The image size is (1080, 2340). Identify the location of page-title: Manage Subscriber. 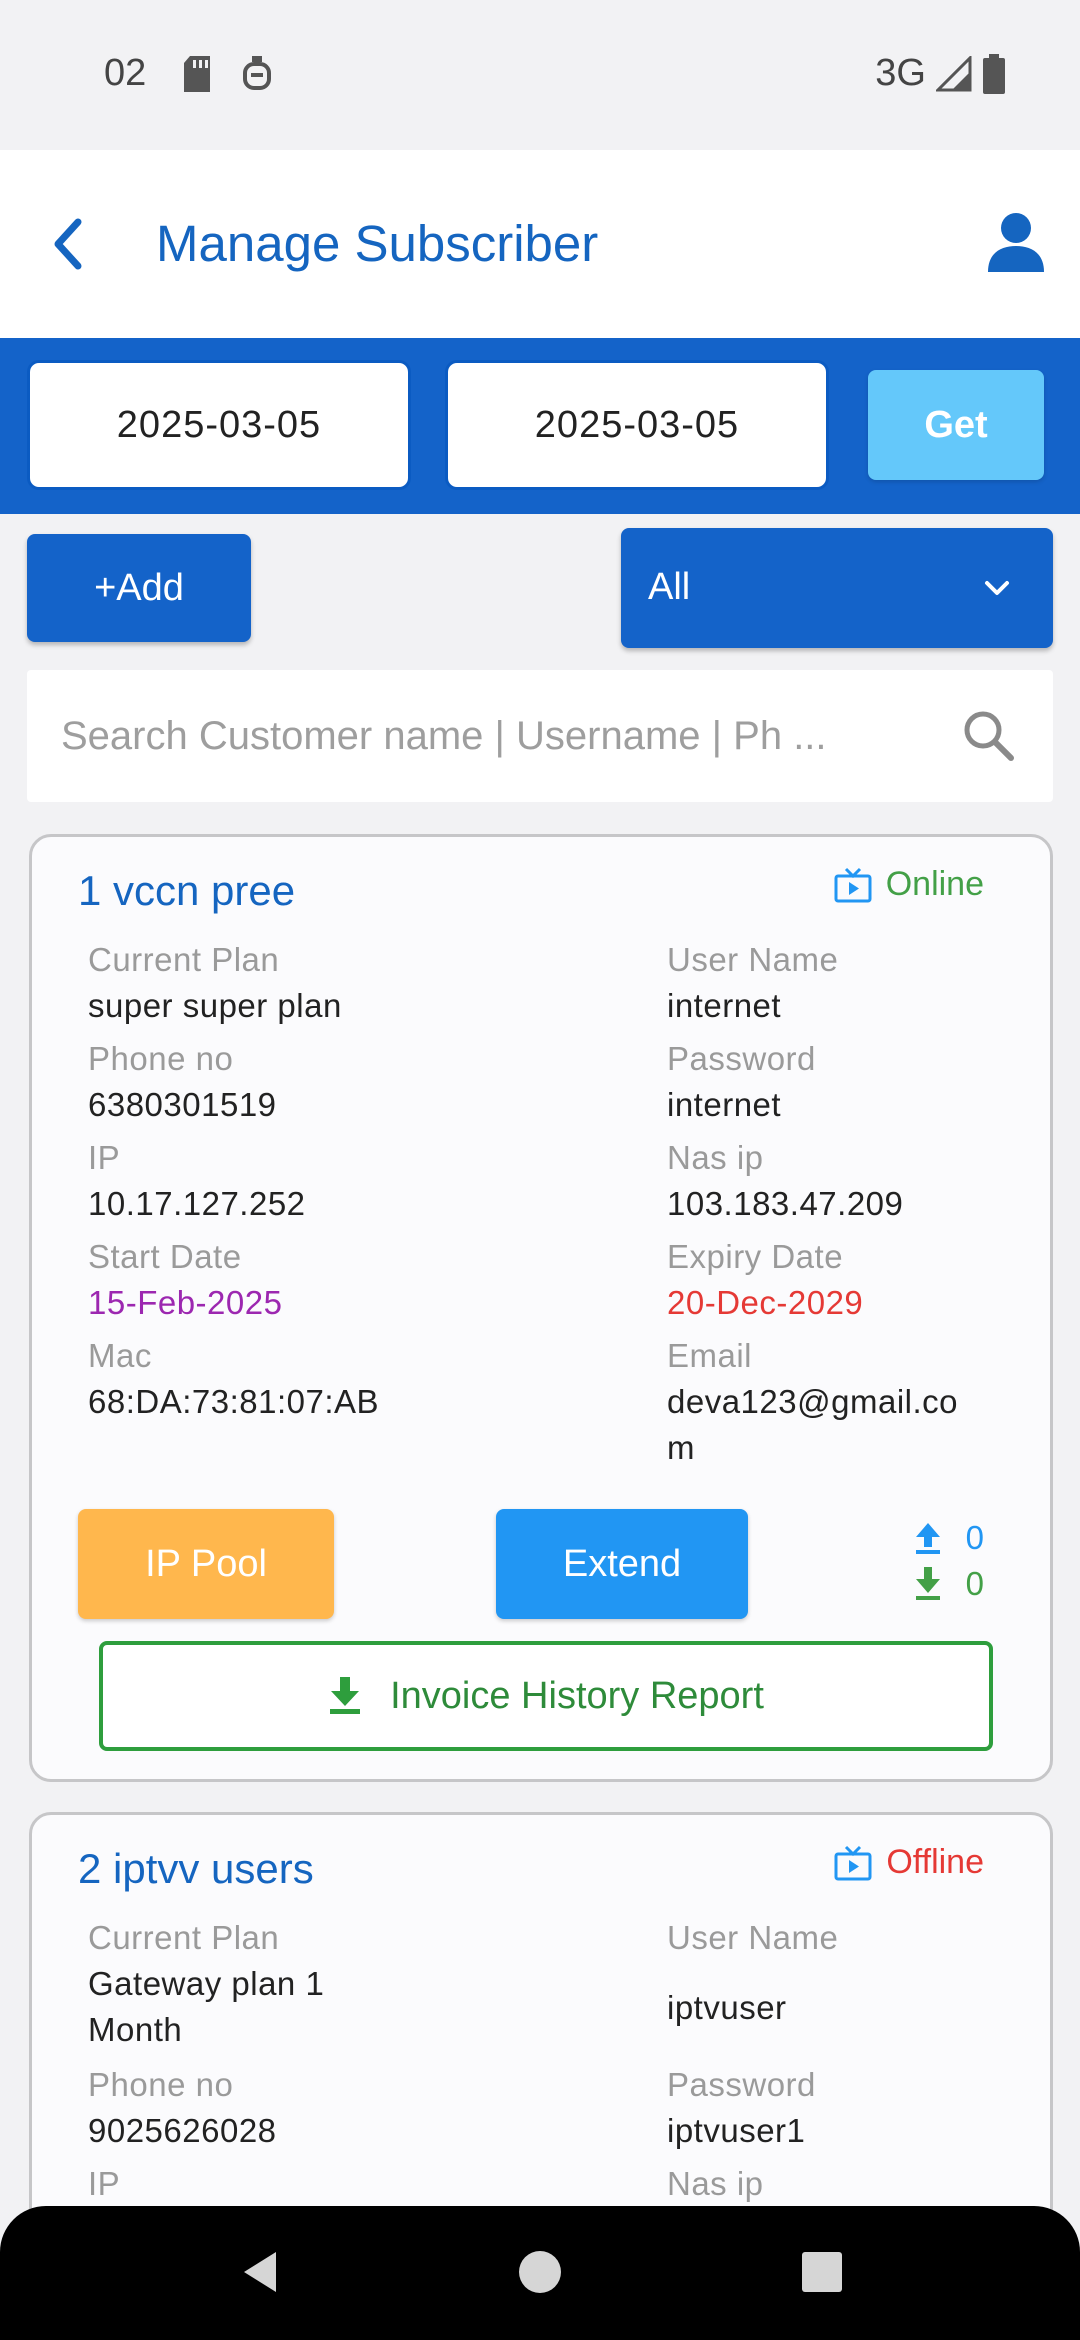
(377, 243).